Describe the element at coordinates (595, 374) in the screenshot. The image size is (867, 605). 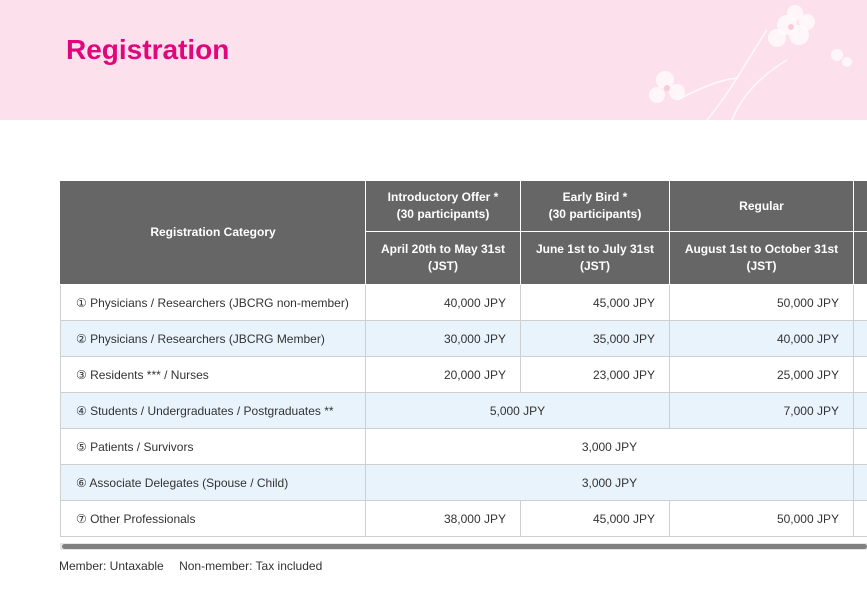
I see `fee-early-bird: 23,000 JPY` at that location.